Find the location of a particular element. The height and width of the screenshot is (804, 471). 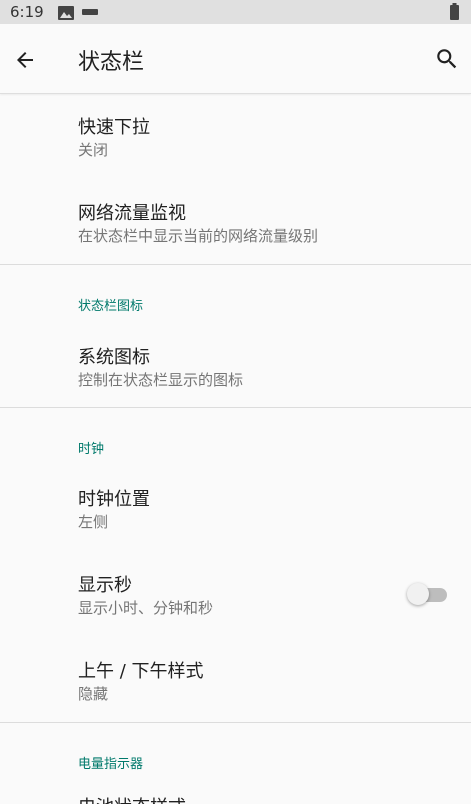

pref-title: 显示秒 is located at coordinates (105, 585).